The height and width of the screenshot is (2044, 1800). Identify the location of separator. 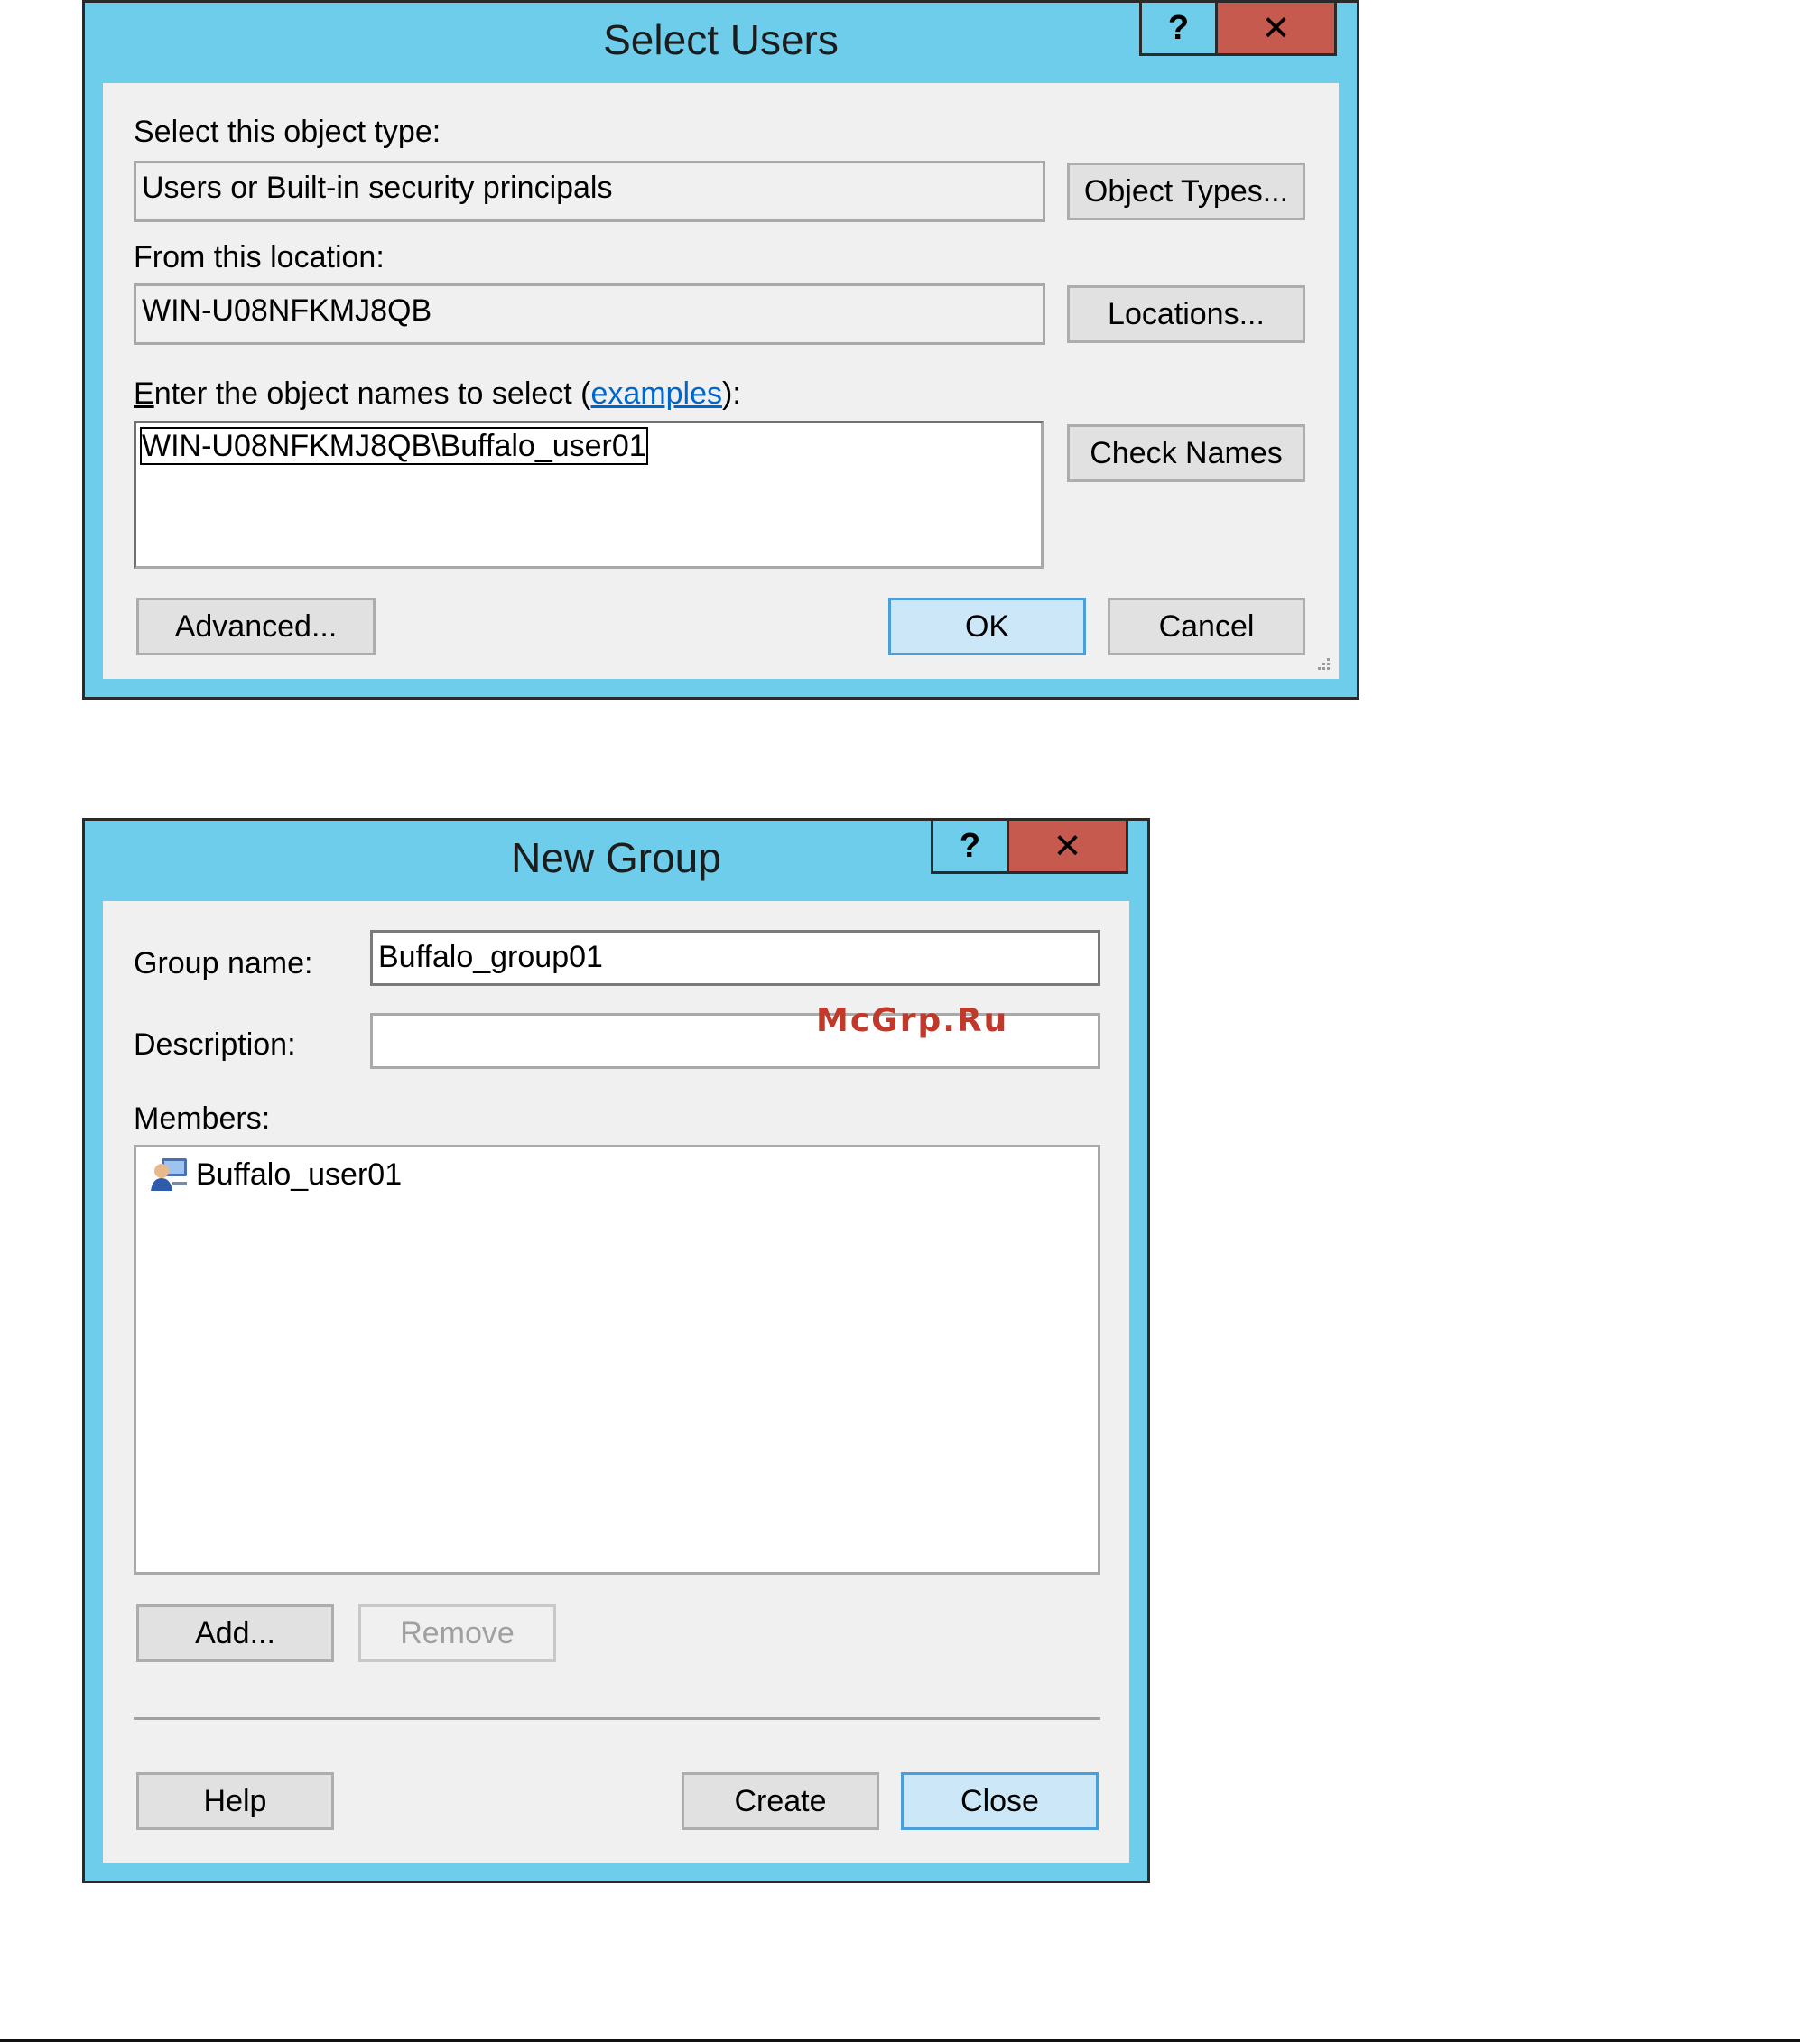
(617, 1718).